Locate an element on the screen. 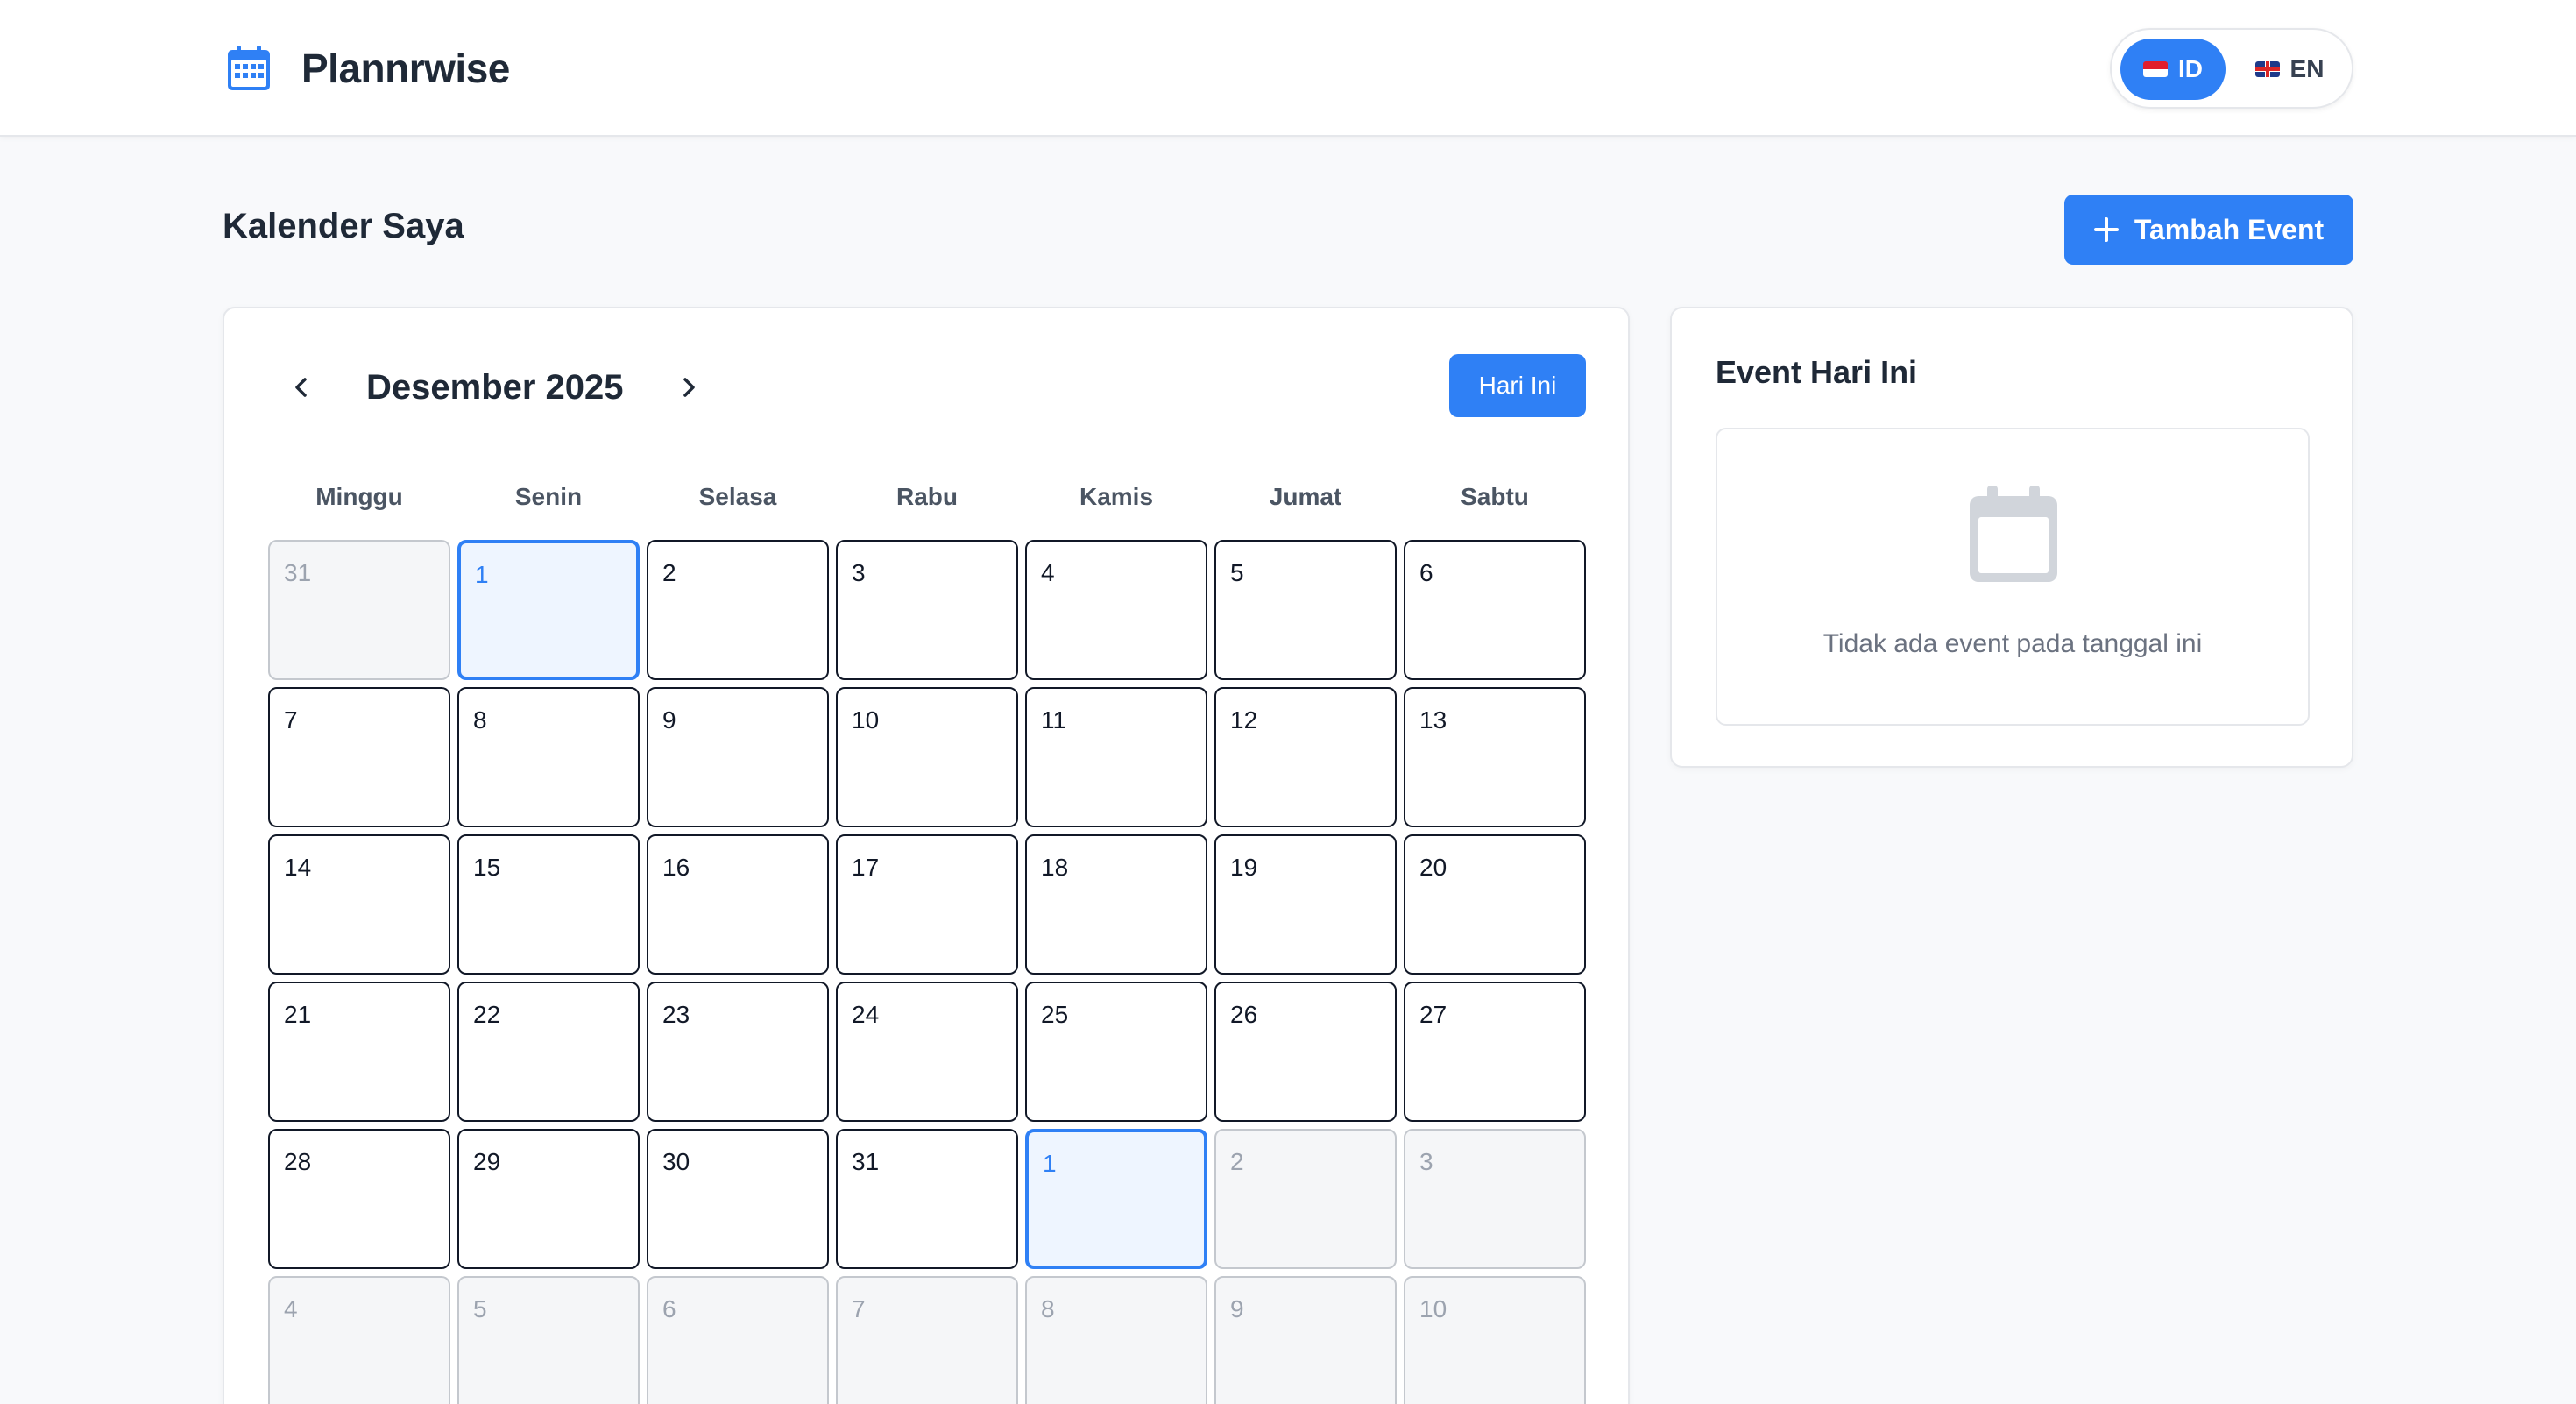 Image resolution: width=2576 pixels, height=1404 pixels. day-number: 21 is located at coordinates (298, 1014).